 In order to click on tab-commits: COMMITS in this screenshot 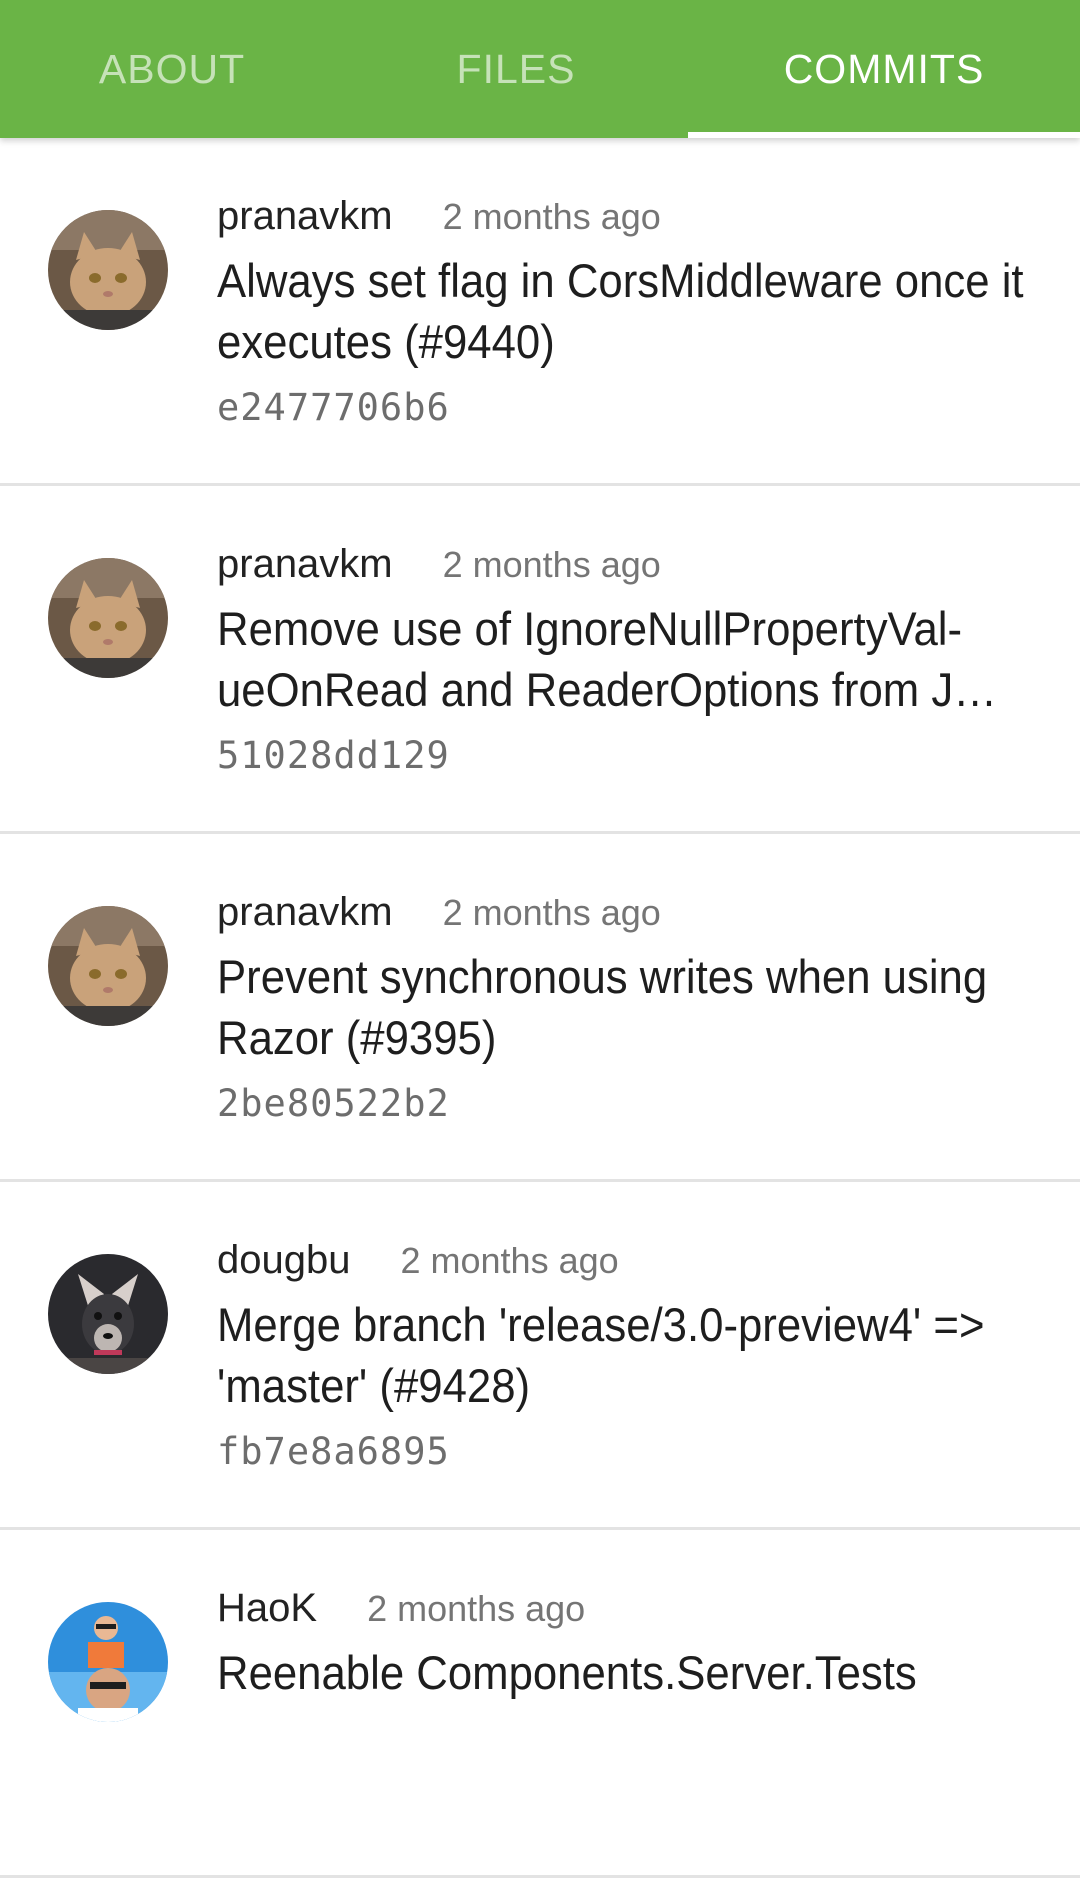, I will do `click(884, 69)`.